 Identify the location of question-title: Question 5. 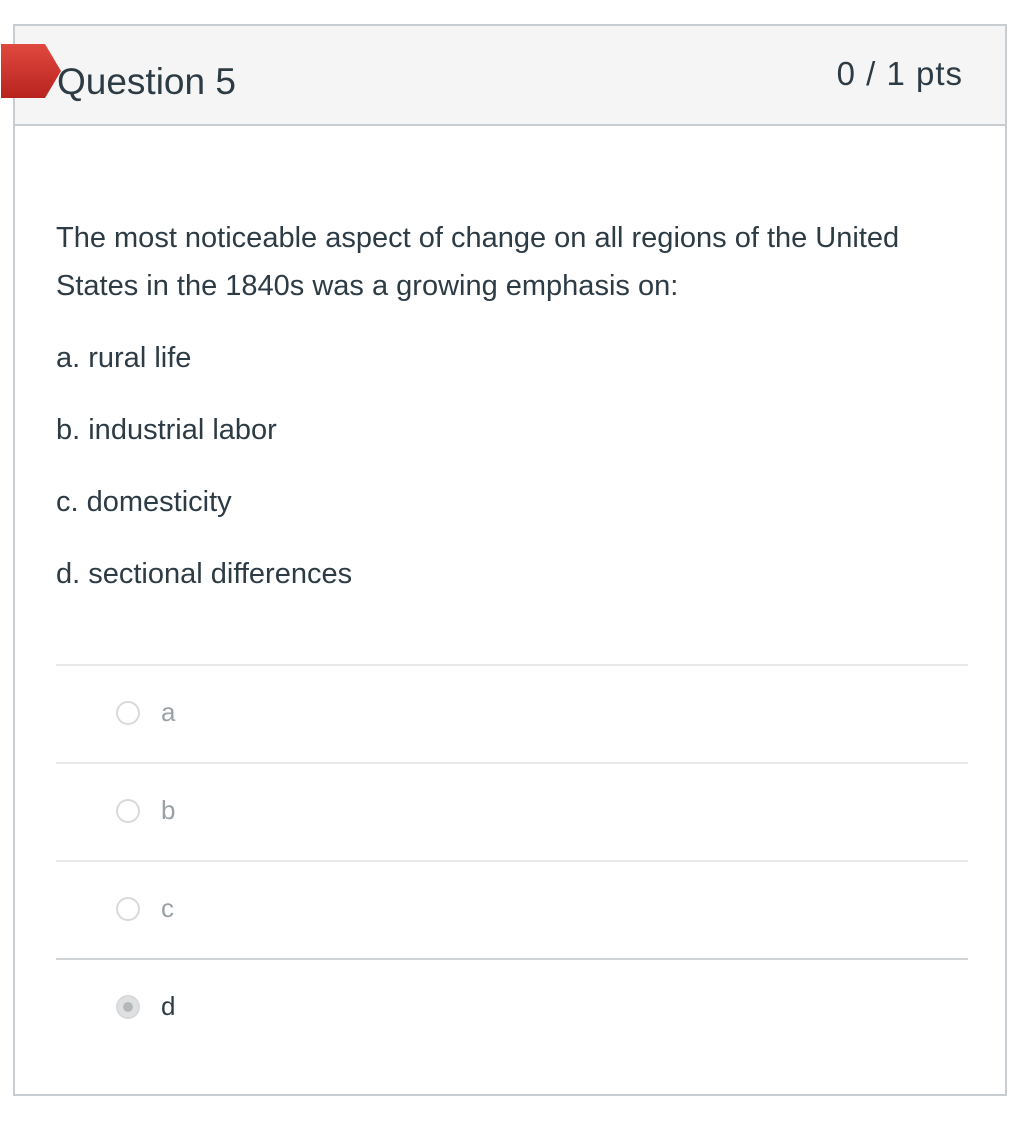
(146, 81).